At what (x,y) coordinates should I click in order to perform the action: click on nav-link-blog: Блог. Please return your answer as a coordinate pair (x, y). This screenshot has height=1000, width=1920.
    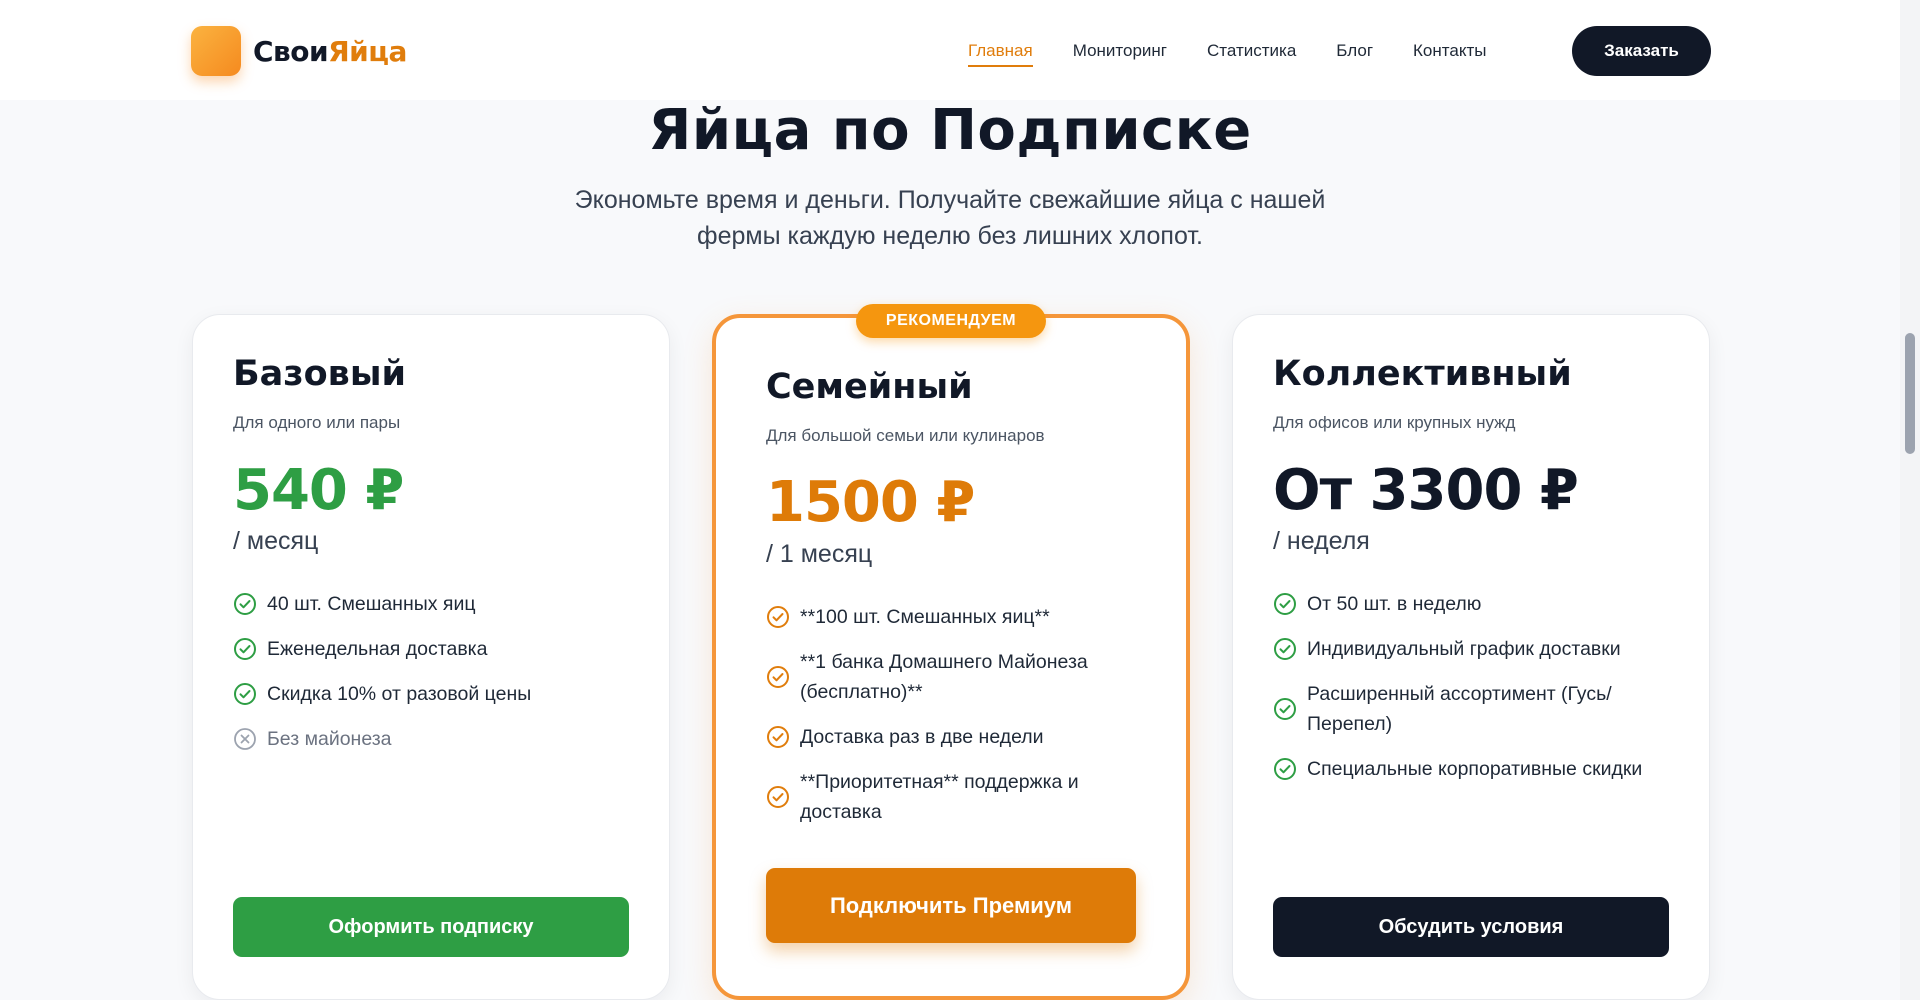
    Looking at the image, I should click on (1354, 51).